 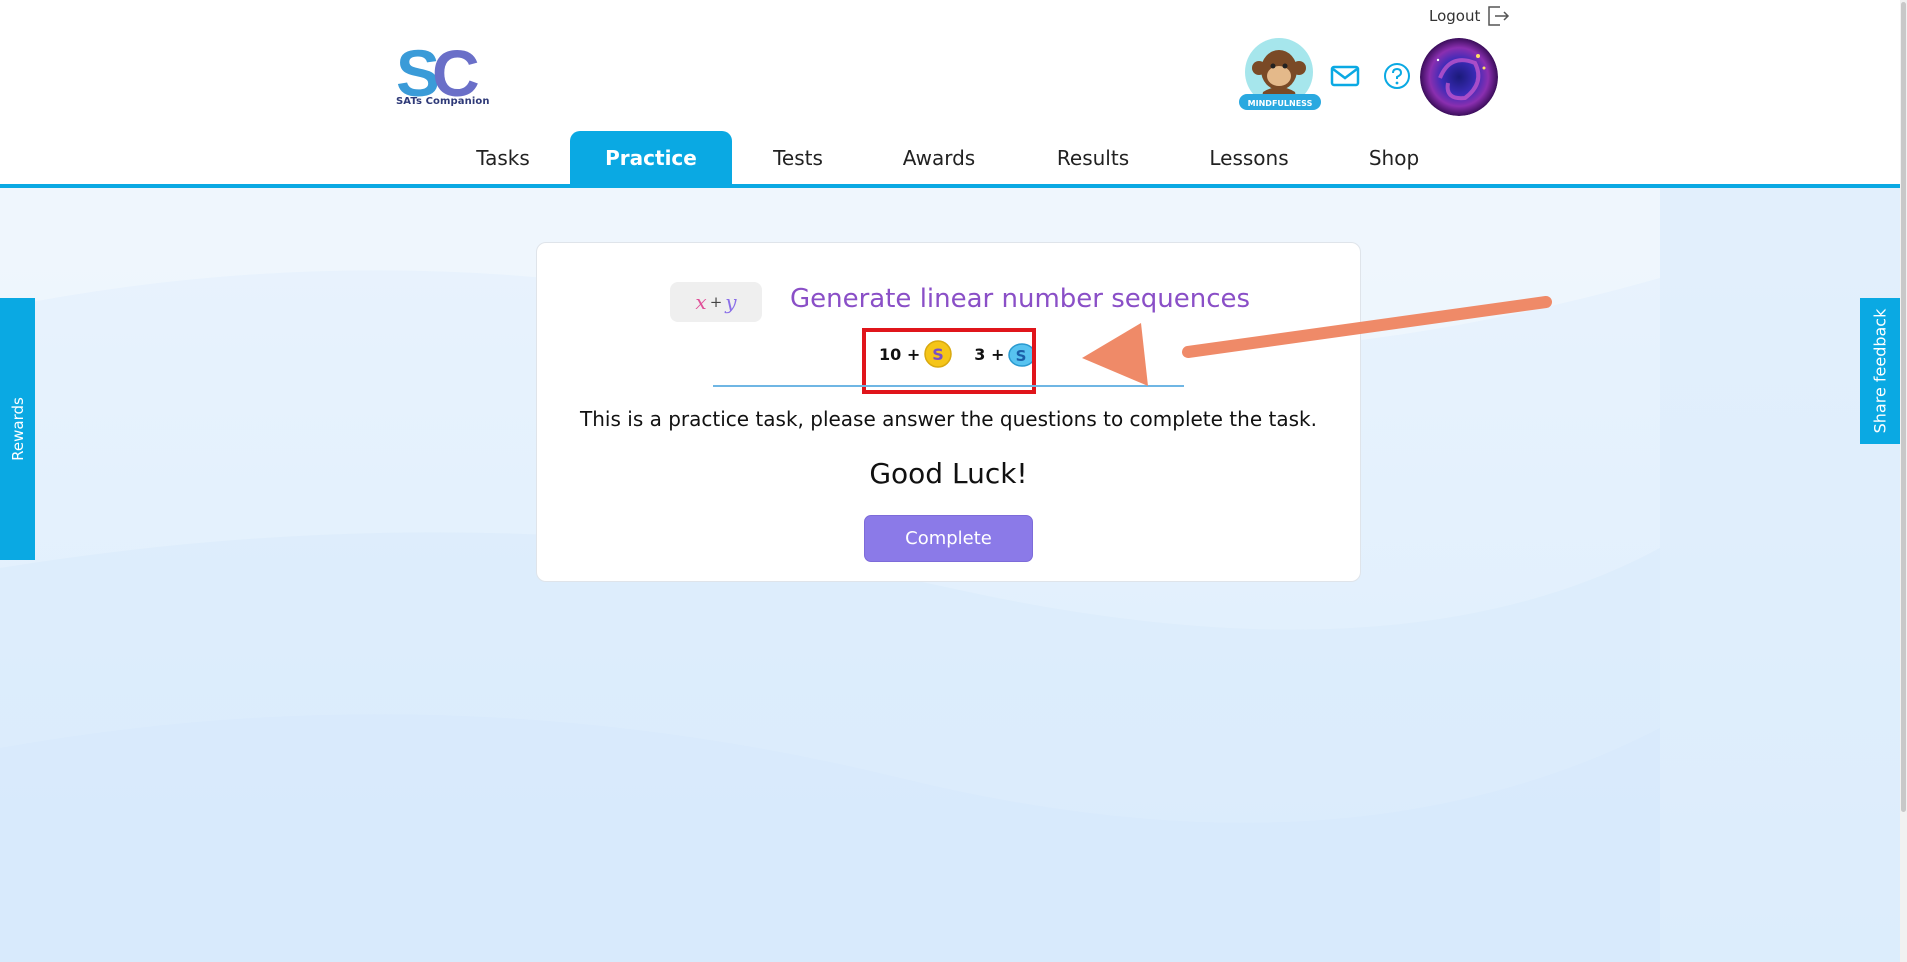 I want to click on nav-tab-tasks: Tasks, so click(x=503, y=158).